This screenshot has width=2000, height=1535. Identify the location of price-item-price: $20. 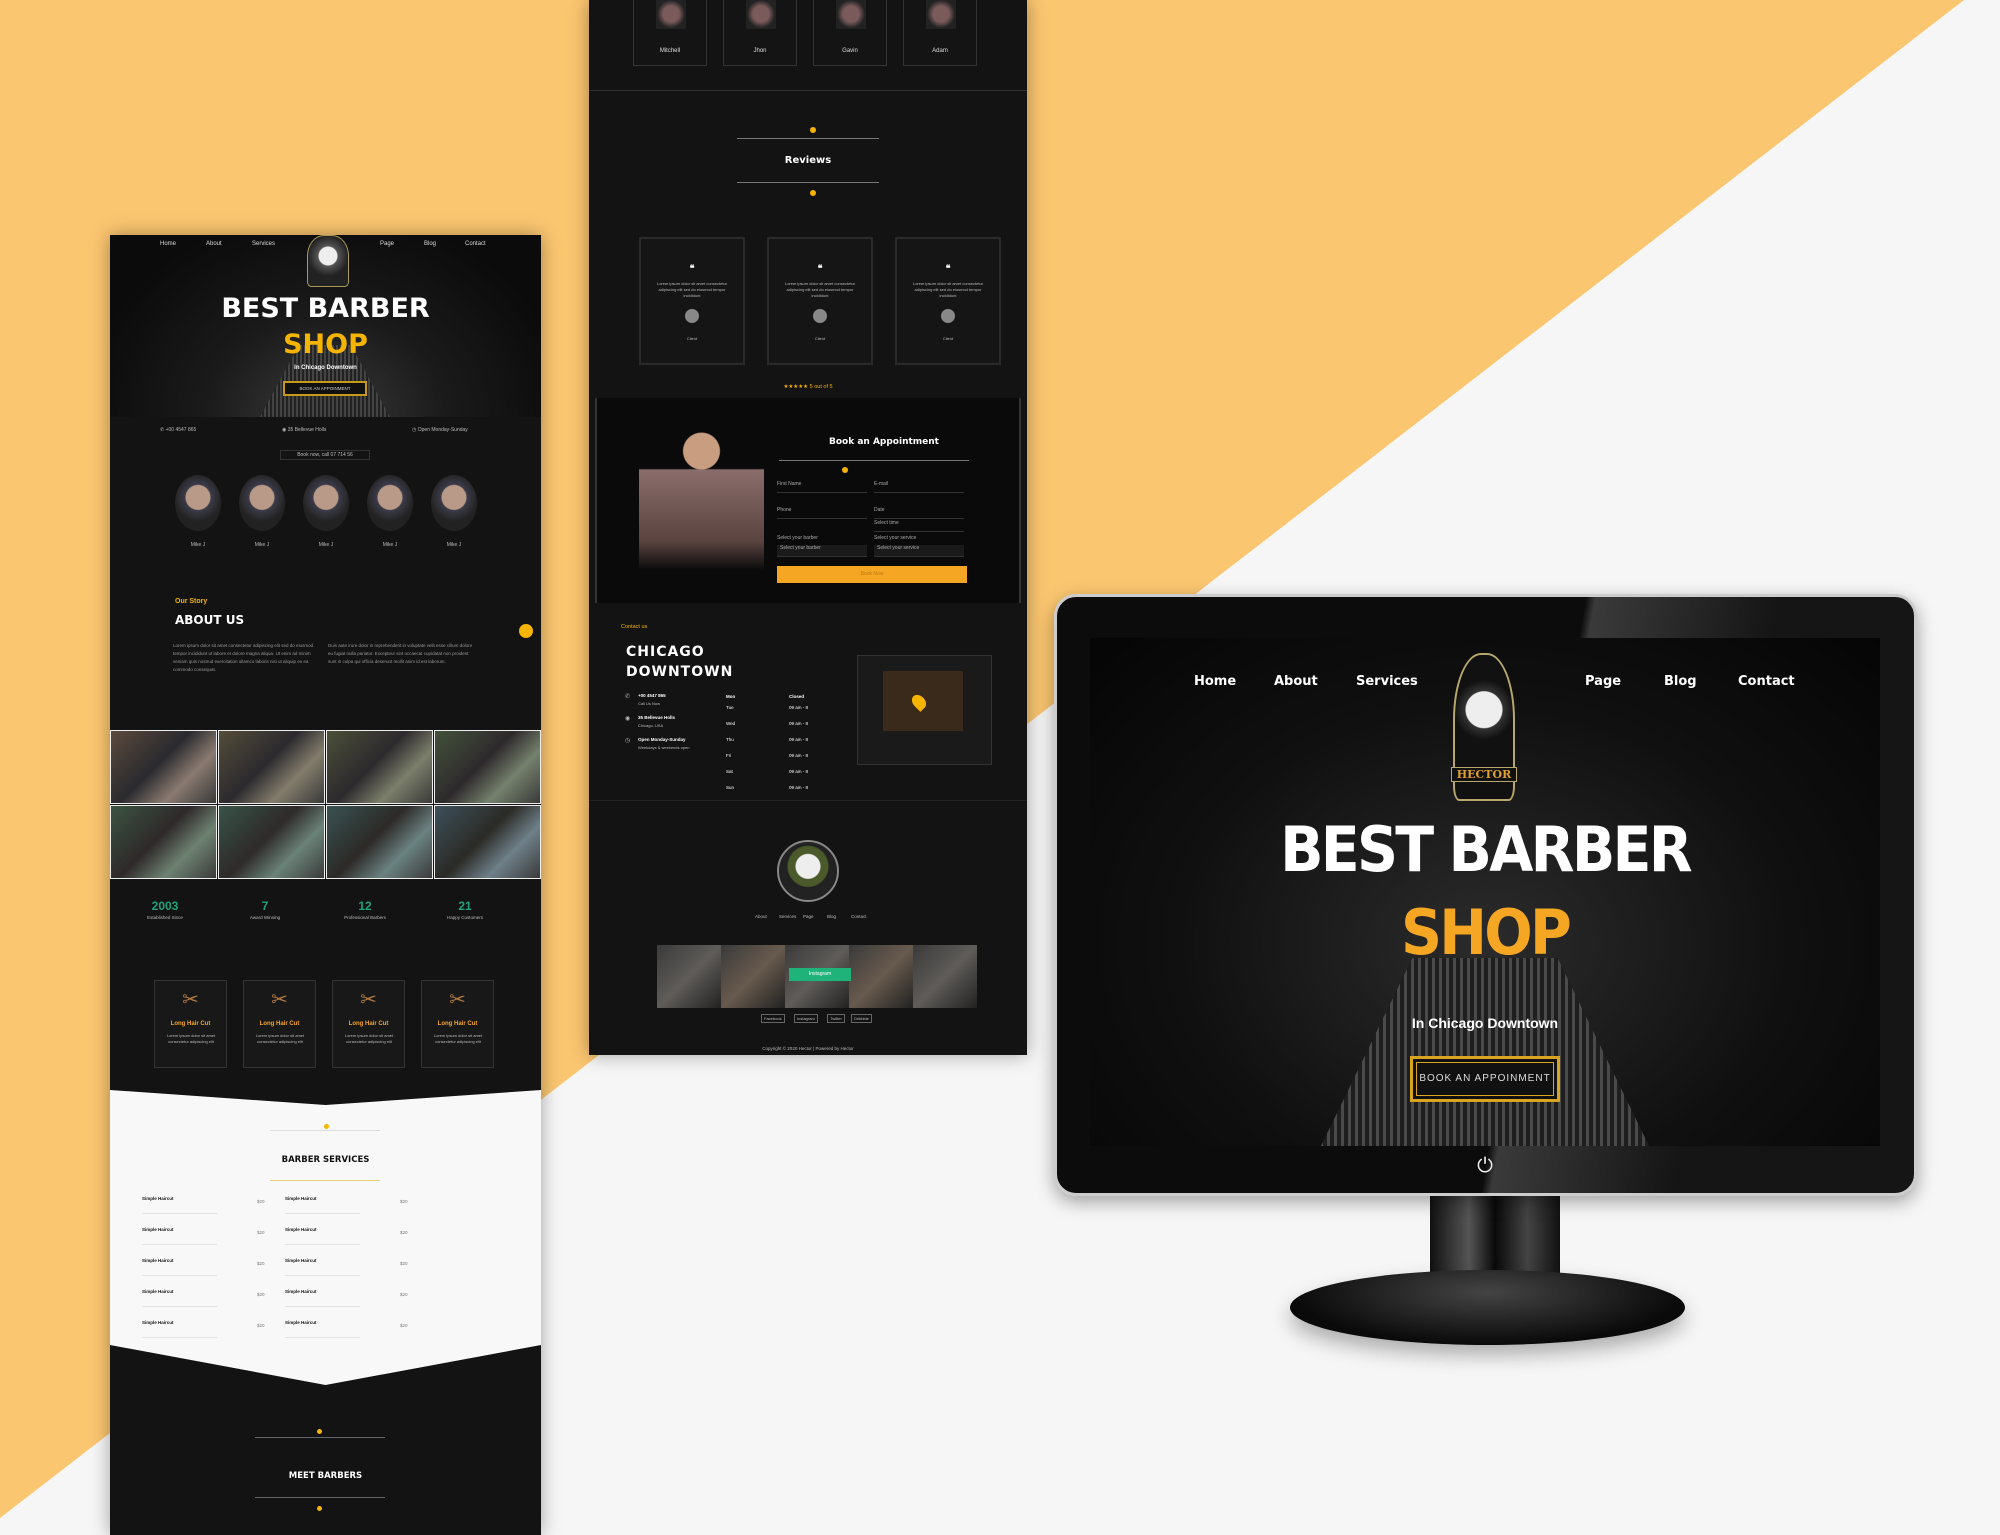
(404, 1263).